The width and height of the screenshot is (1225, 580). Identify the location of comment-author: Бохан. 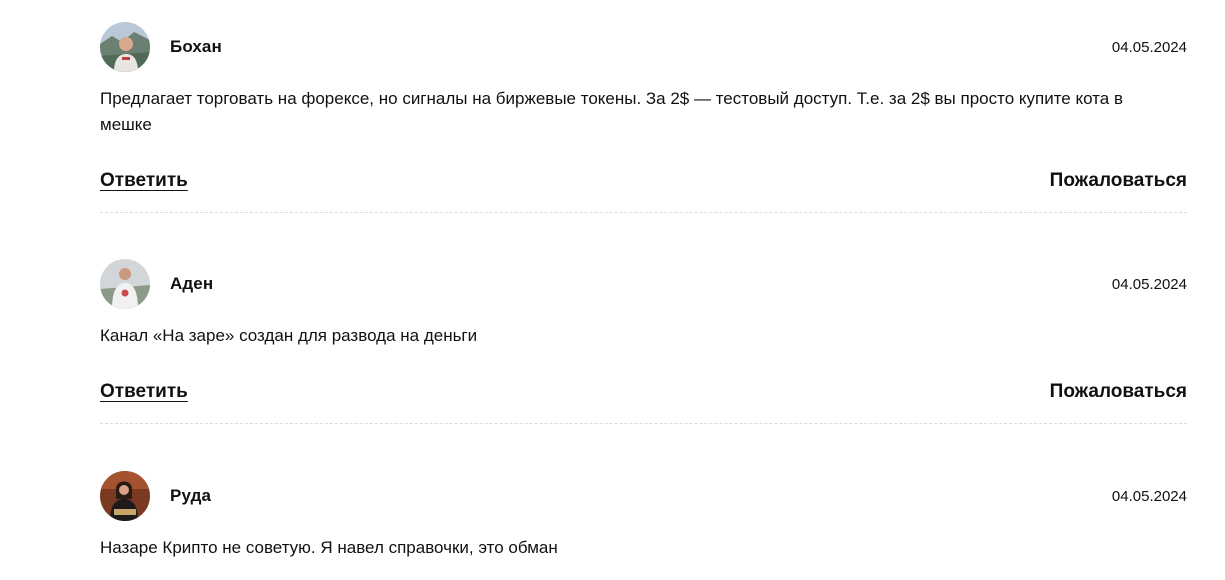
(196, 46).